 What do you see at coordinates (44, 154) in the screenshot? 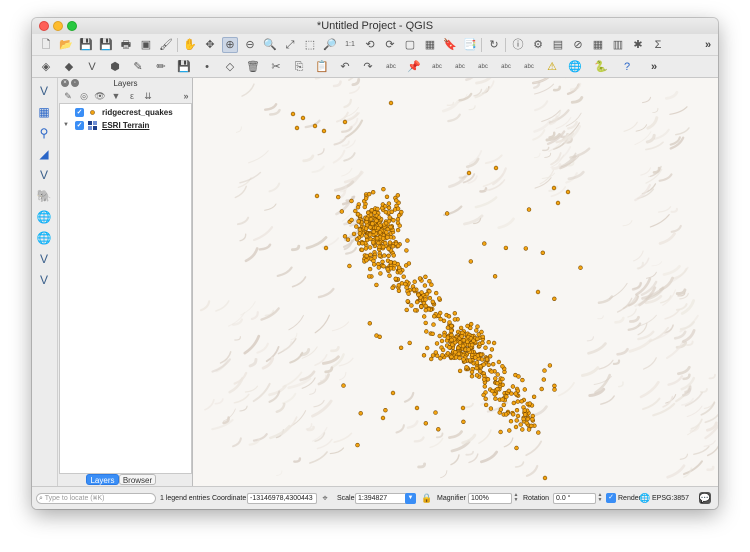
I see `add-mesh-layer-icon: ◢` at bounding box center [44, 154].